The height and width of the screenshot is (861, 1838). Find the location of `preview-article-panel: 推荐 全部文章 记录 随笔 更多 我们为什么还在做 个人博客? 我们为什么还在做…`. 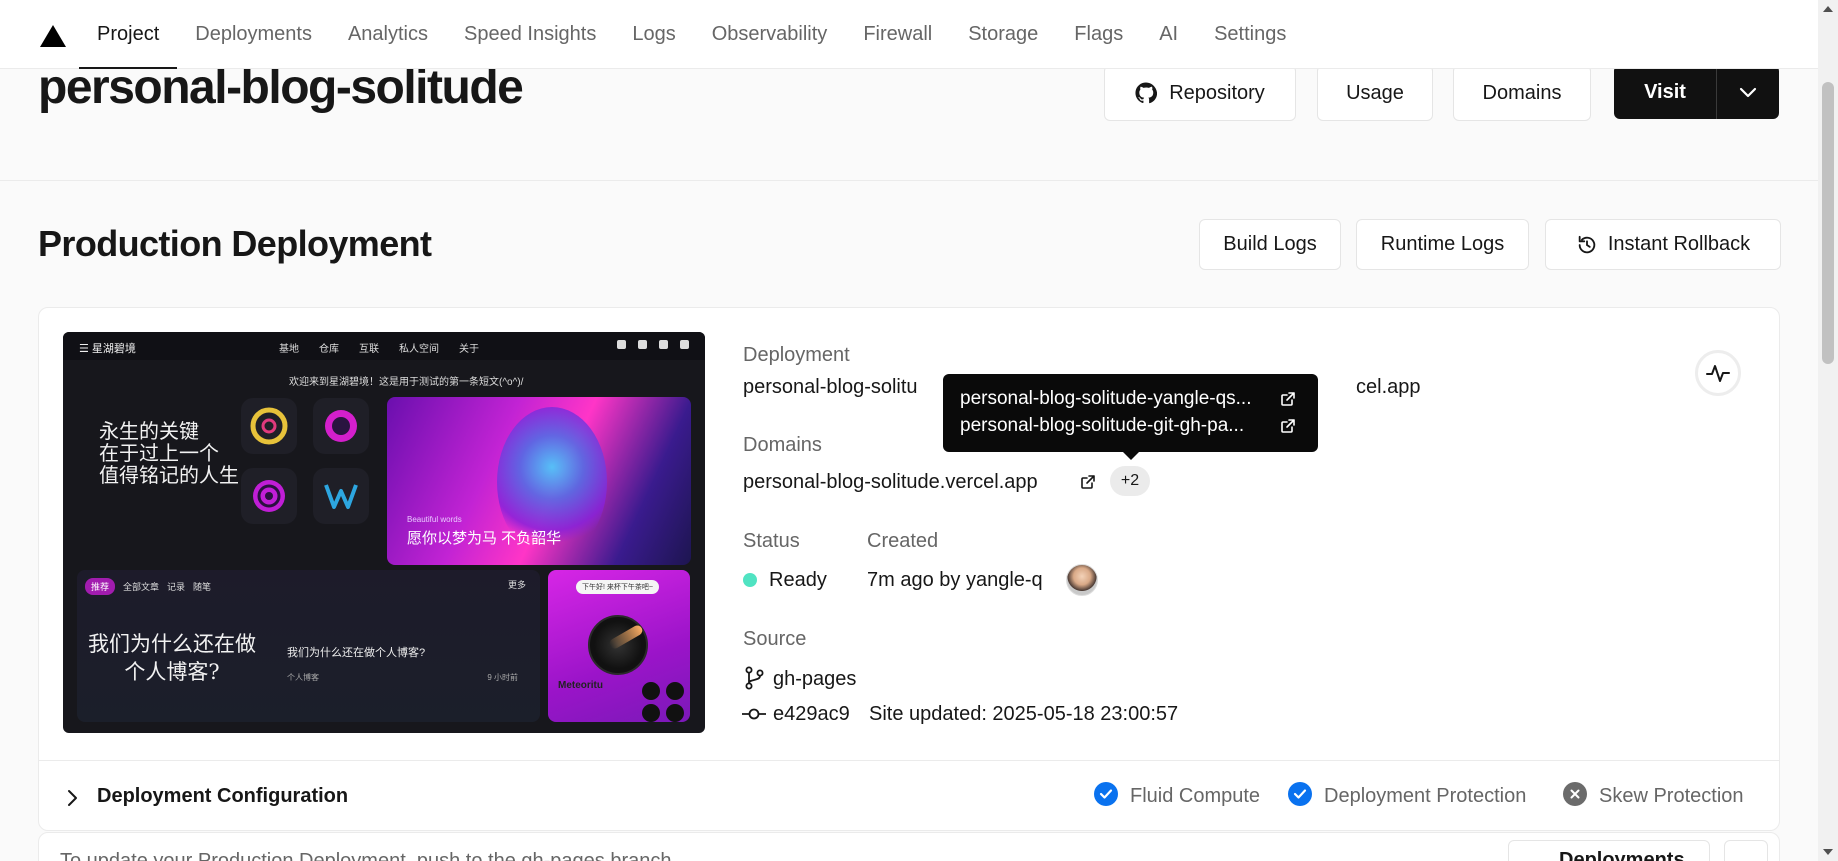

preview-article-panel: 推荐 全部文章 记录 随笔 更多 我们为什么还在做 个人博客? 我们为什么还在做… is located at coordinates (308, 646).